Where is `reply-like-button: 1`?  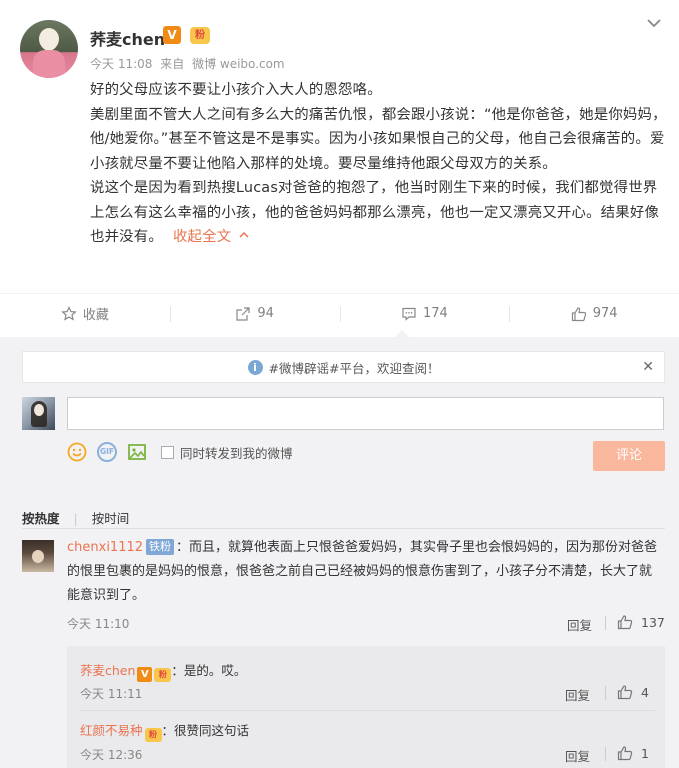
reply-like-button: 1 is located at coordinates (633, 753).